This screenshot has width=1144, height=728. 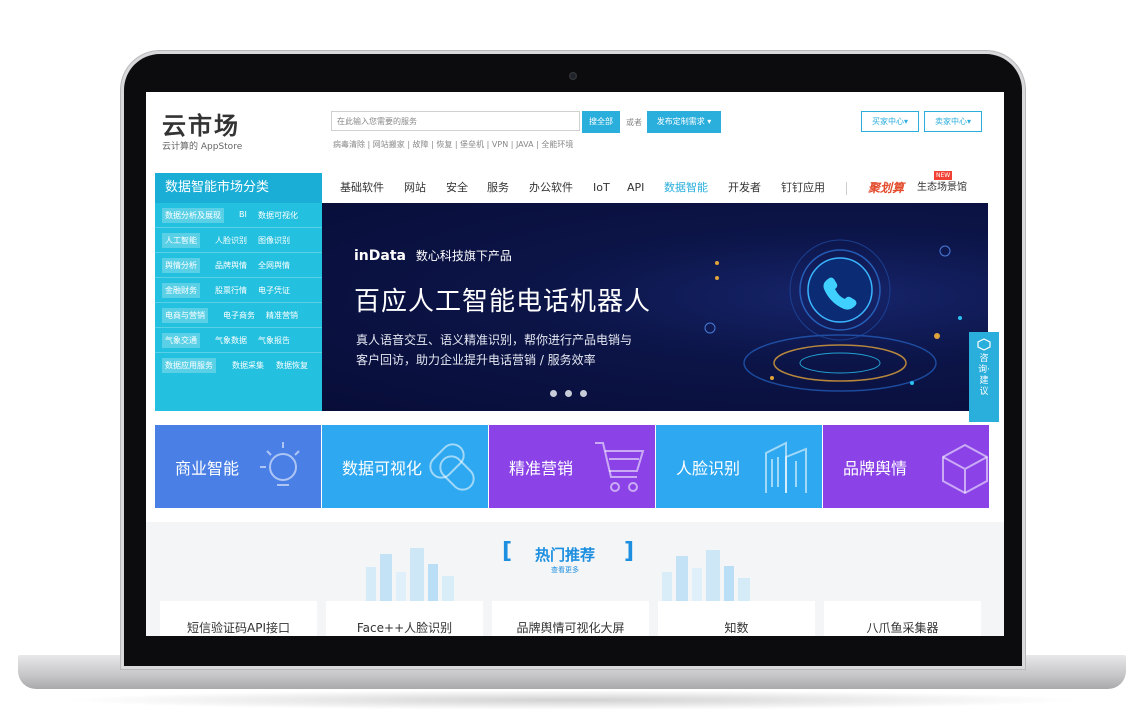 I want to click on buyer-center-button: 买家中心▾, so click(x=890, y=121).